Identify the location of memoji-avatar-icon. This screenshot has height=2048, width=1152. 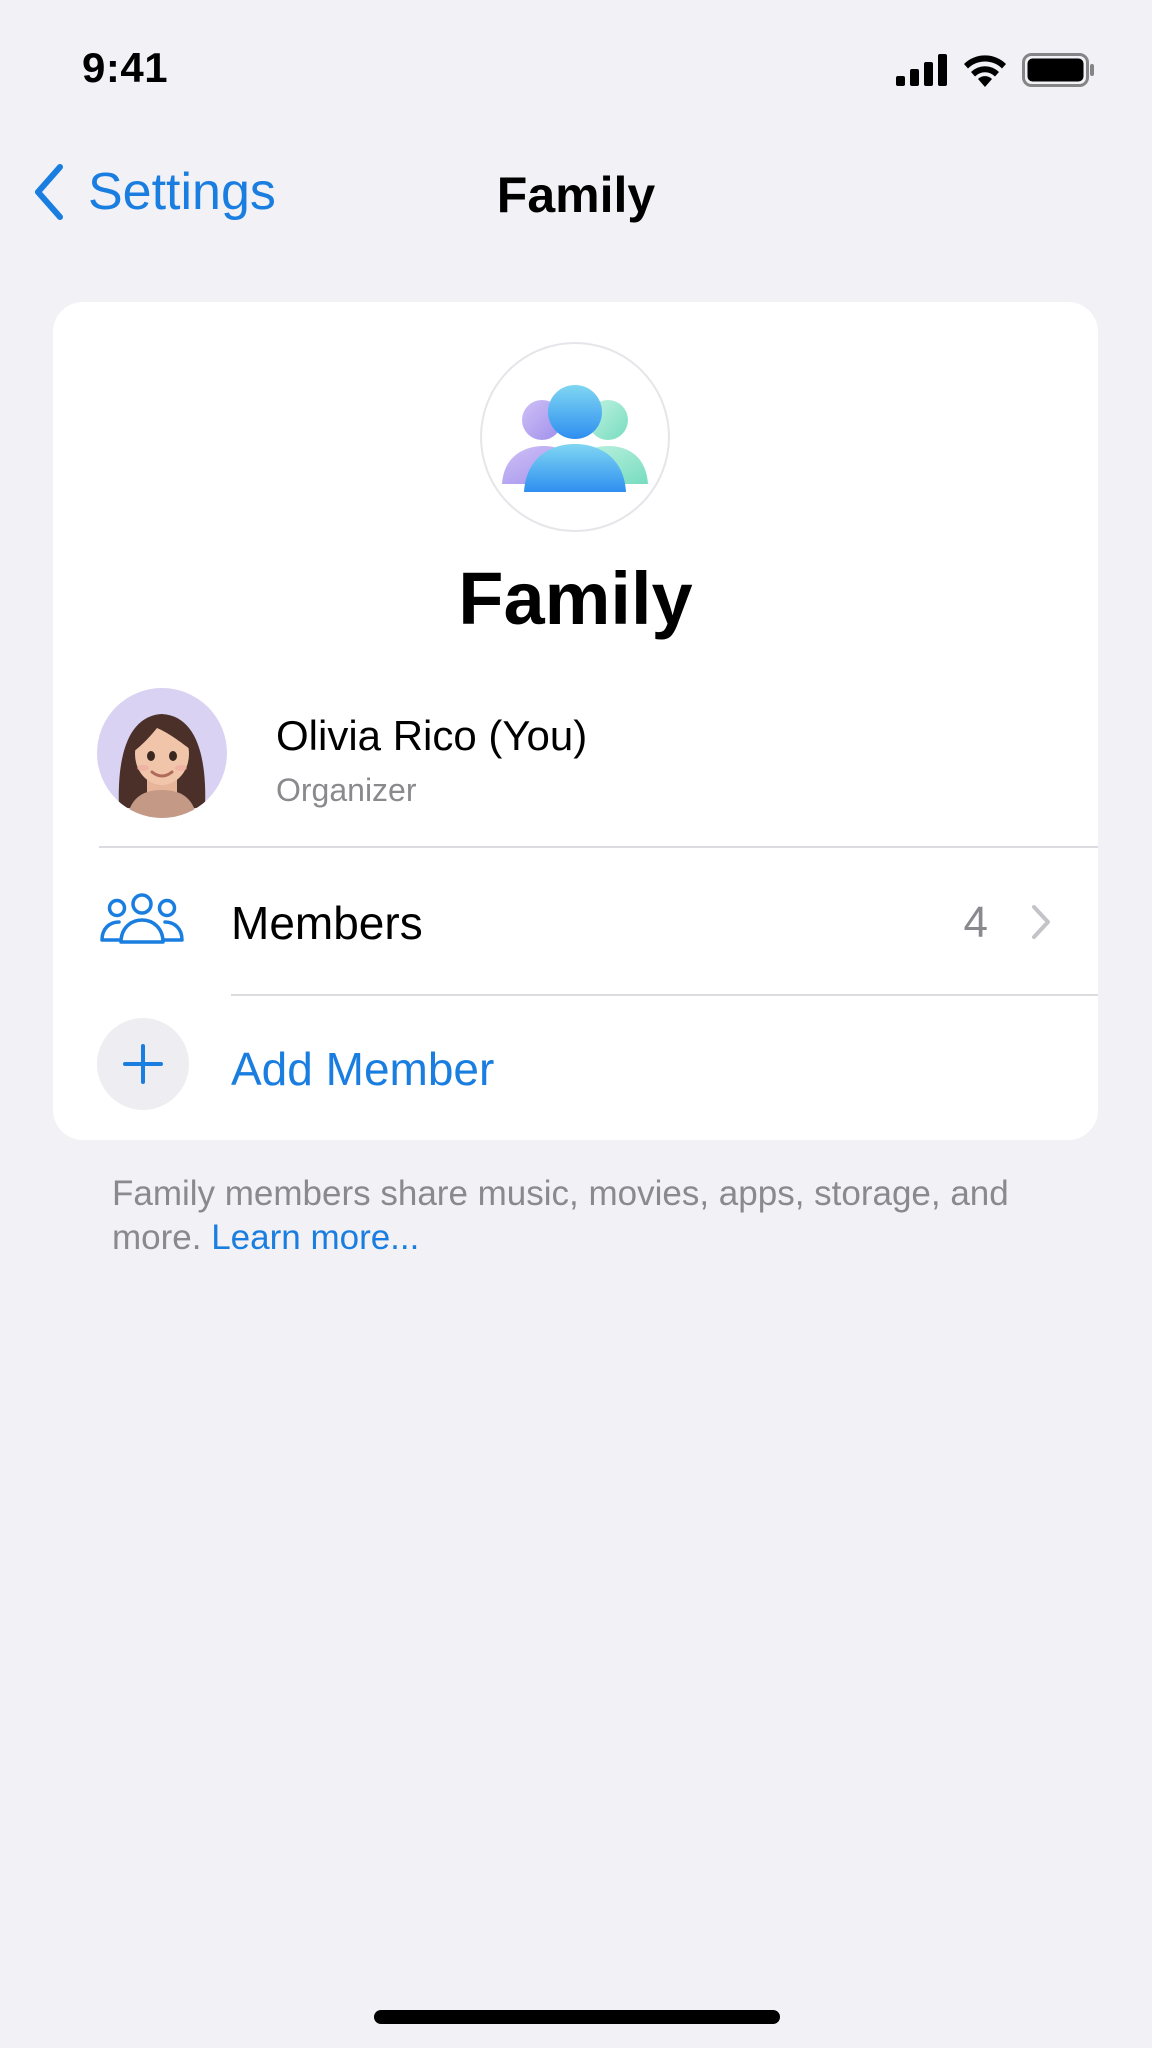
(162, 766).